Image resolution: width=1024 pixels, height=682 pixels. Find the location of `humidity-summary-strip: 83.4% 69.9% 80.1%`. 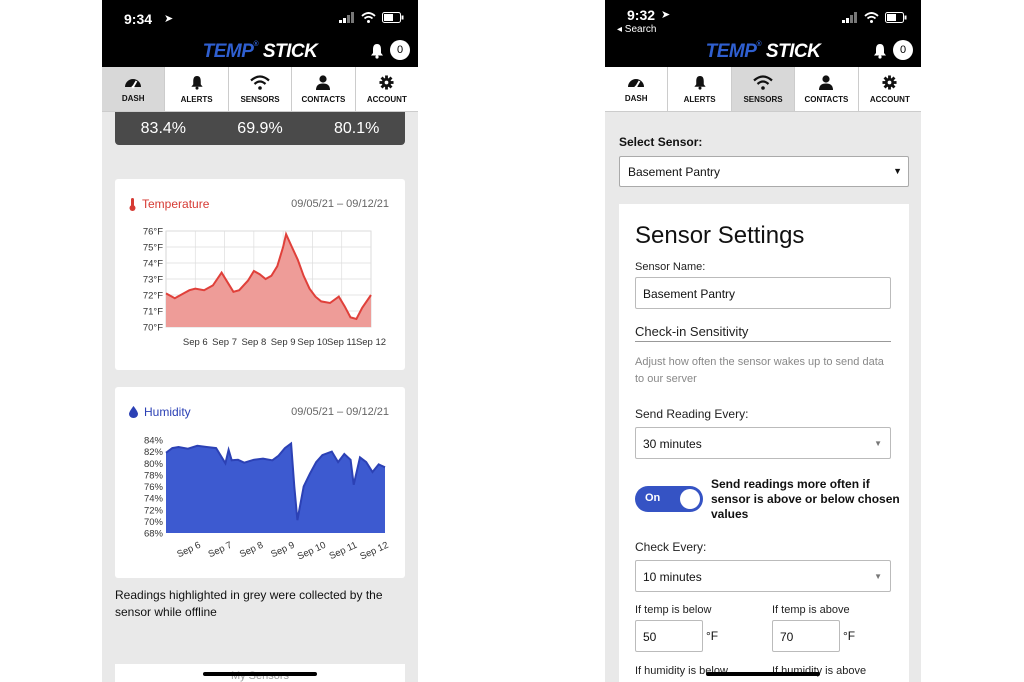

humidity-summary-strip: 83.4% 69.9% 80.1% is located at coordinates (260, 128).